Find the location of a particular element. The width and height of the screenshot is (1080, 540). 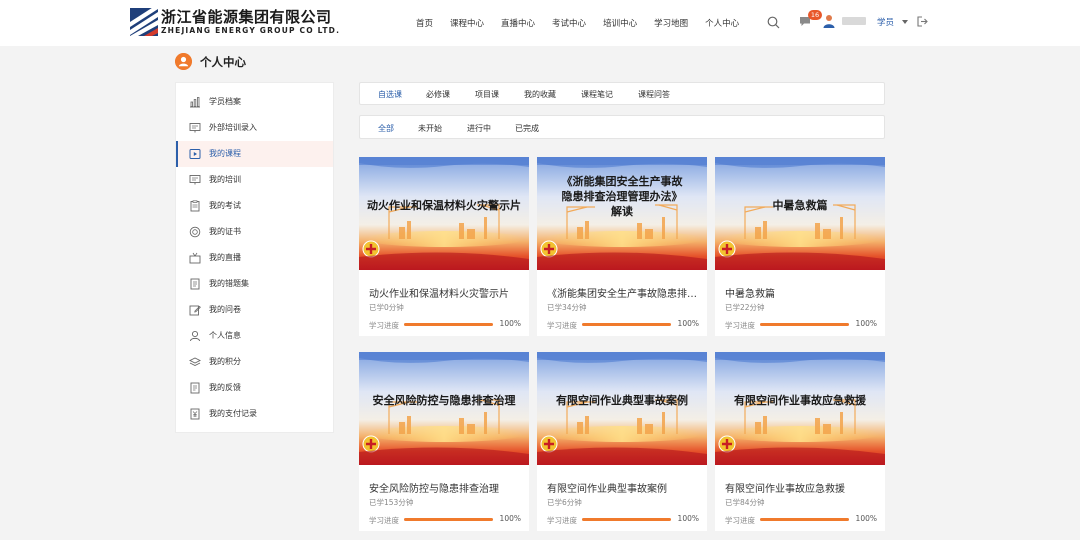

username-redacted is located at coordinates (854, 21).